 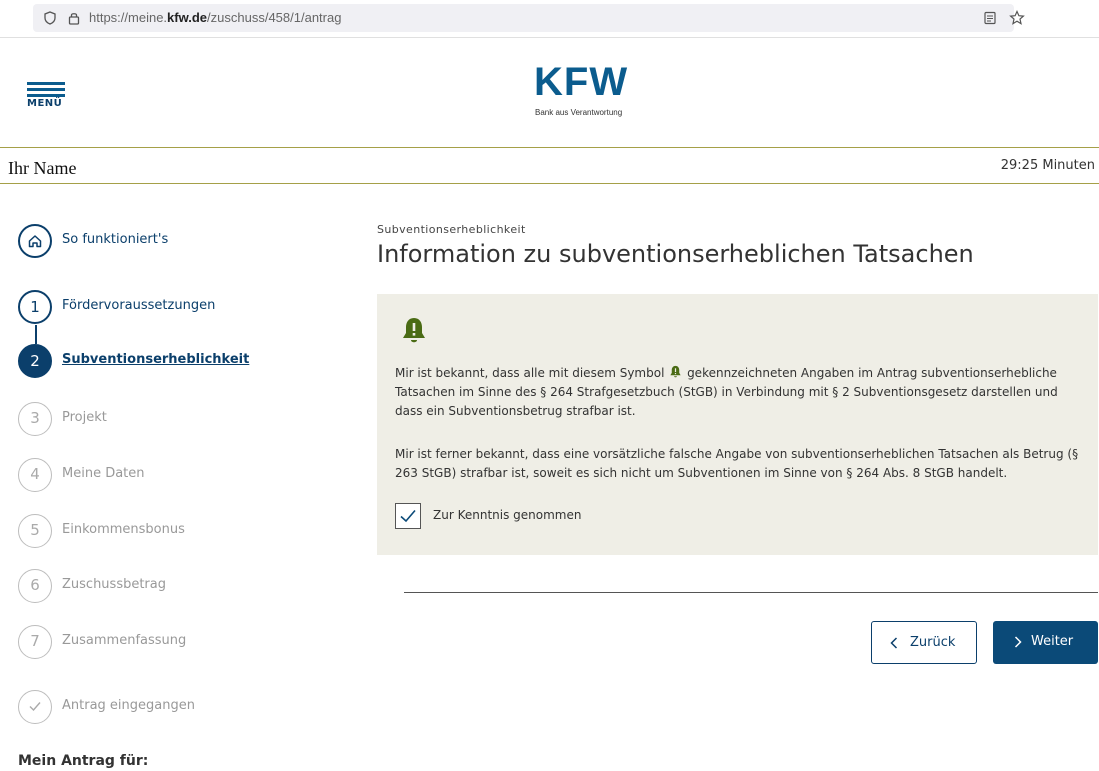 I want to click on menu-label: MENÜ, so click(x=45, y=103).